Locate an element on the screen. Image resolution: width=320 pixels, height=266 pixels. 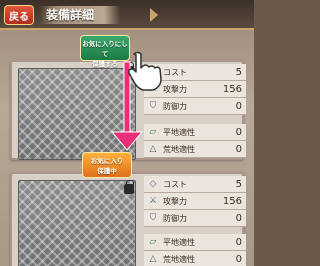
protected-favorite-badge: お気に入り 保護中 is located at coordinates (107, 165).